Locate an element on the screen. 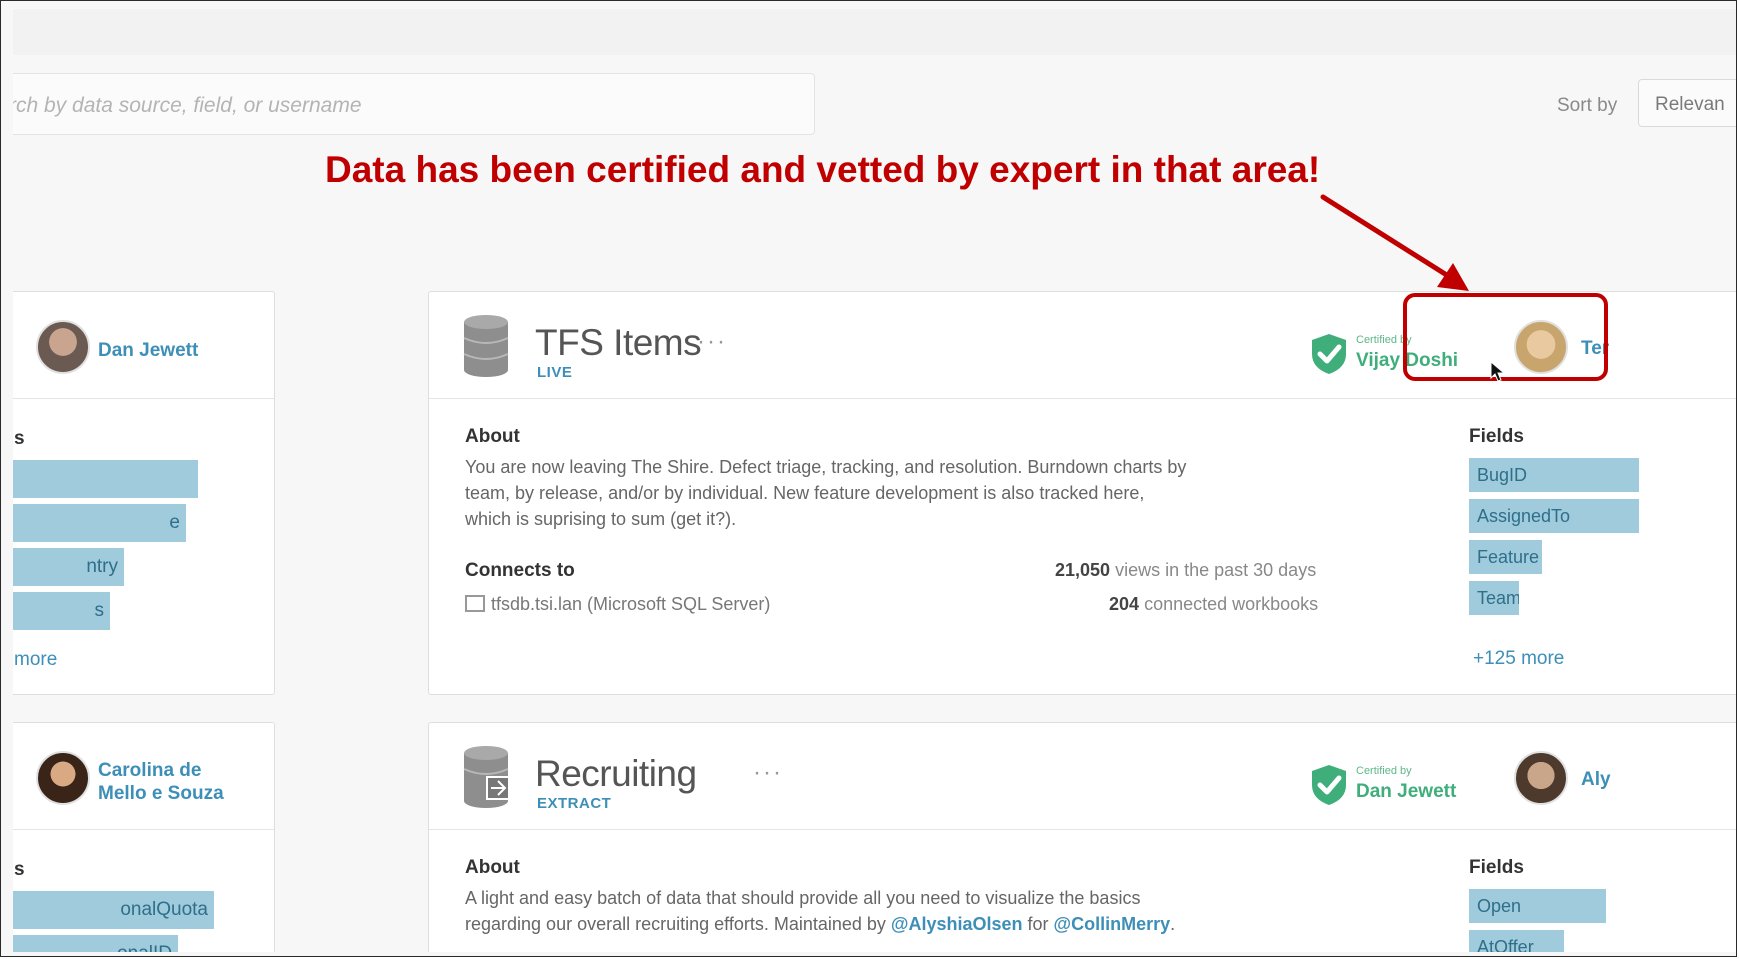  certification-badge: Certified by Vijay Doshi is located at coordinates (1396, 356).